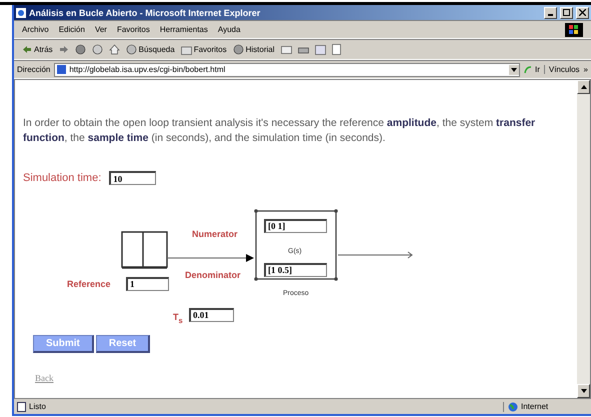  Describe the element at coordinates (574, 29) in the screenshot. I see `windows-logo` at that location.